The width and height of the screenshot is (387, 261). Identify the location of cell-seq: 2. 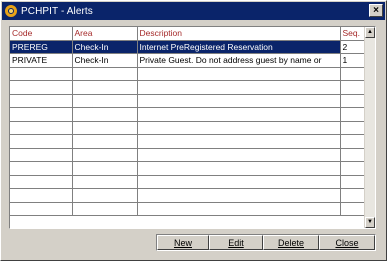
(353, 47).